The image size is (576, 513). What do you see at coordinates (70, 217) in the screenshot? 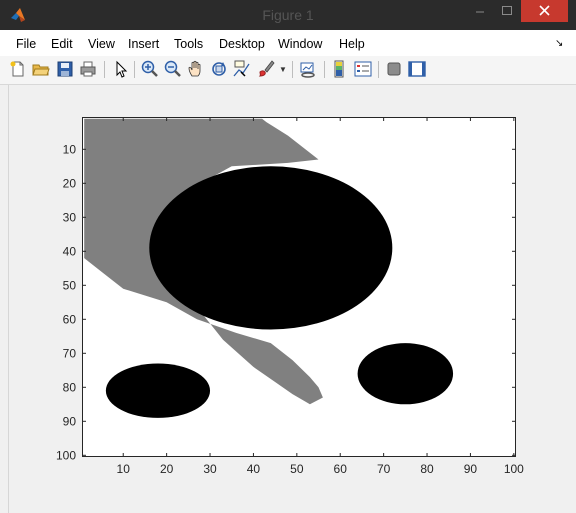
I see `y-tick-label: 30` at bounding box center [70, 217].